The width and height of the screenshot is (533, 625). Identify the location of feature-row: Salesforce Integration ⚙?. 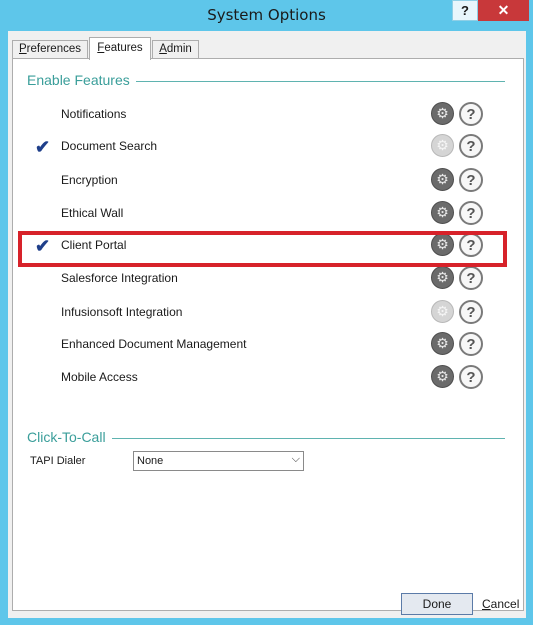
(269, 279).